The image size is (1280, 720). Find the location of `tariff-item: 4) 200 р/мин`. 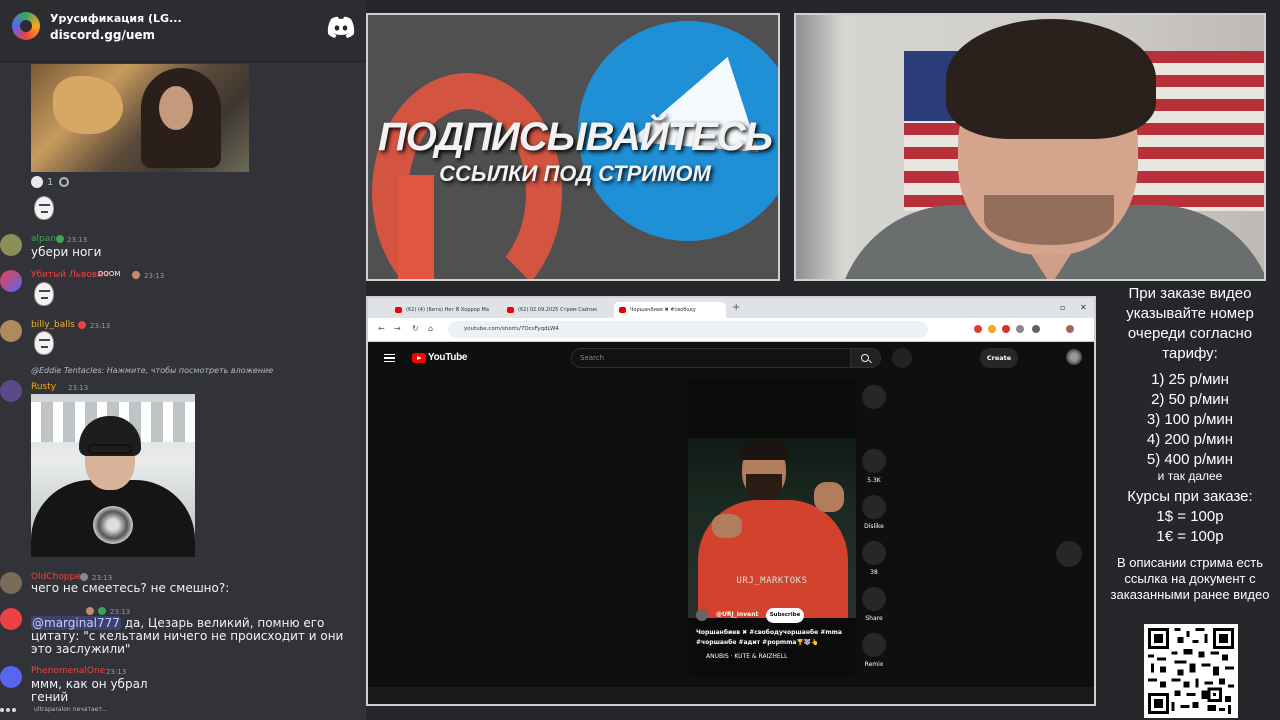

tariff-item: 4) 200 р/мин is located at coordinates (1190, 439).